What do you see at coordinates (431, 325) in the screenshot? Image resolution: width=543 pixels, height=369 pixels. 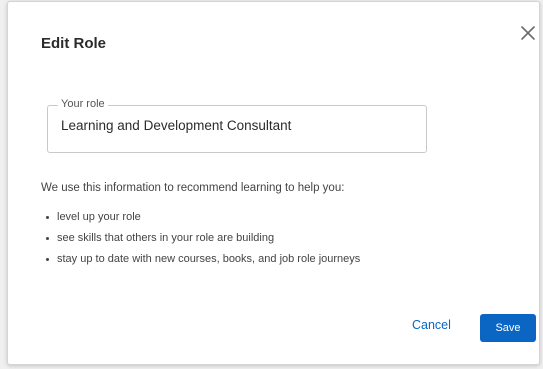 I see `cancel-button: Cancel` at bounding box center [431, 325].